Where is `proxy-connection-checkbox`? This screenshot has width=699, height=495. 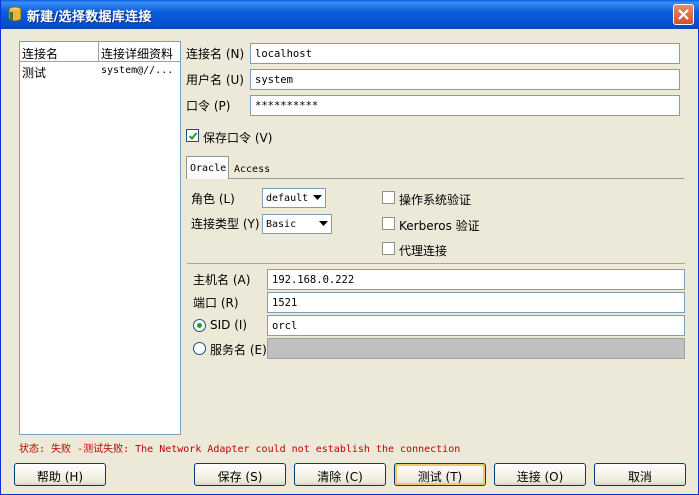
proxy-connection-checkbox is located at coordinates (388, 248).